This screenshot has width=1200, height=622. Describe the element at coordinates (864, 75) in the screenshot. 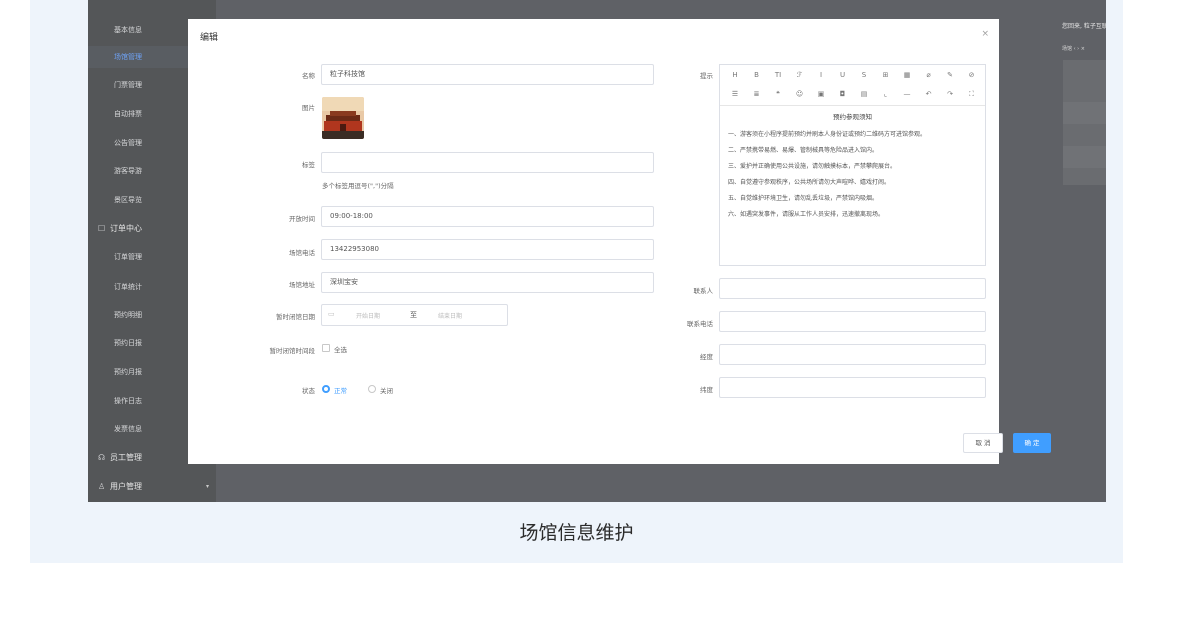

I see `editor-toolbar-button-icon: S` at that location.